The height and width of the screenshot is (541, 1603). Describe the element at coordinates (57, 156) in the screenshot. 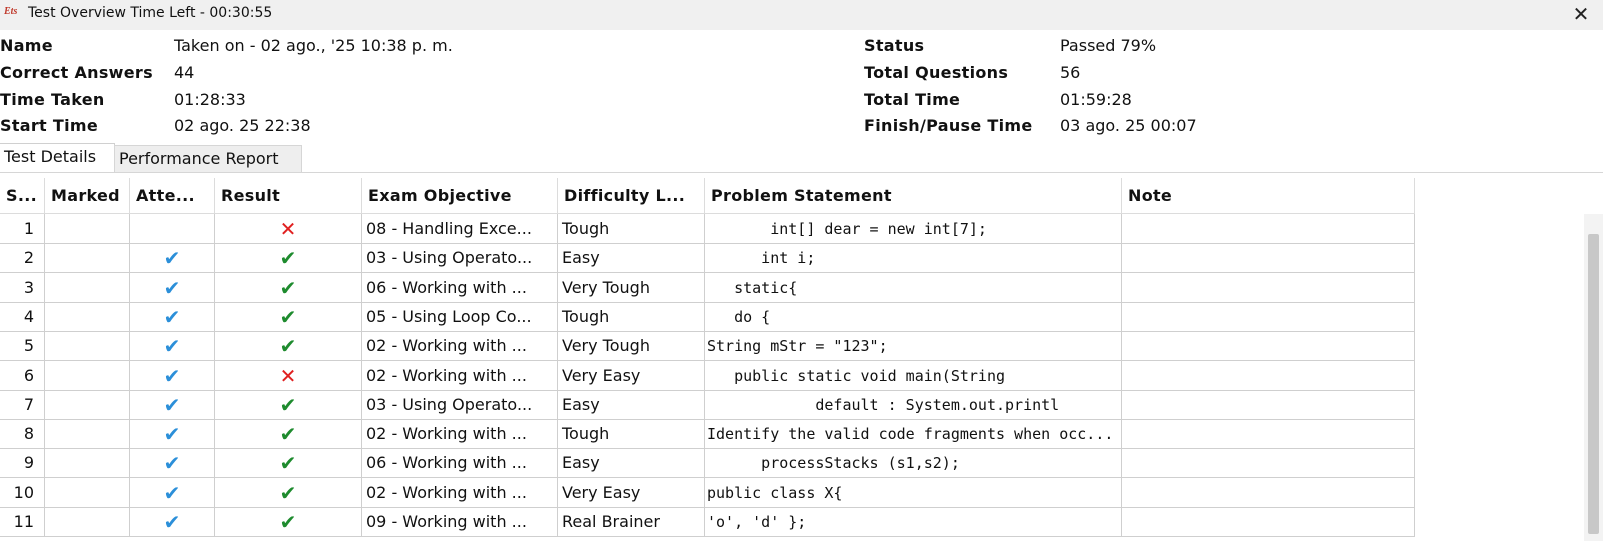

I see `tab-test-details: Test Details` at that location.